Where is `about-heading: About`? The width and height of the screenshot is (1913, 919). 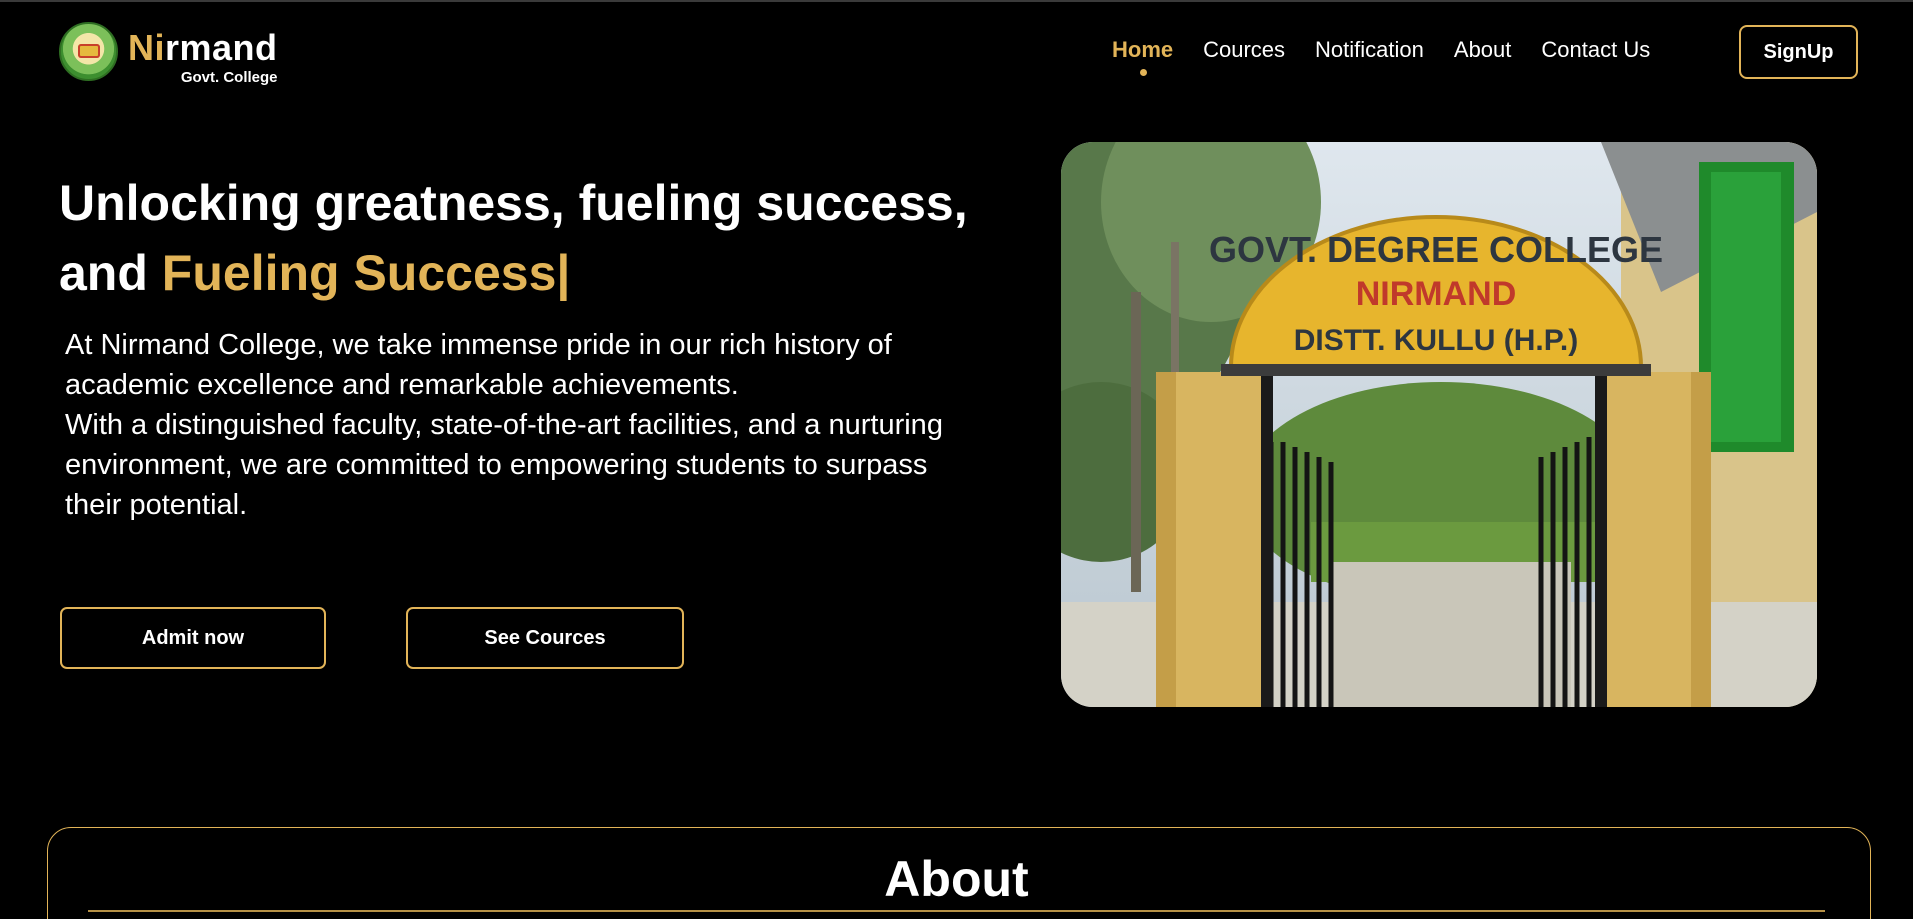
about-heading: About is located at coordinates (956, 879).